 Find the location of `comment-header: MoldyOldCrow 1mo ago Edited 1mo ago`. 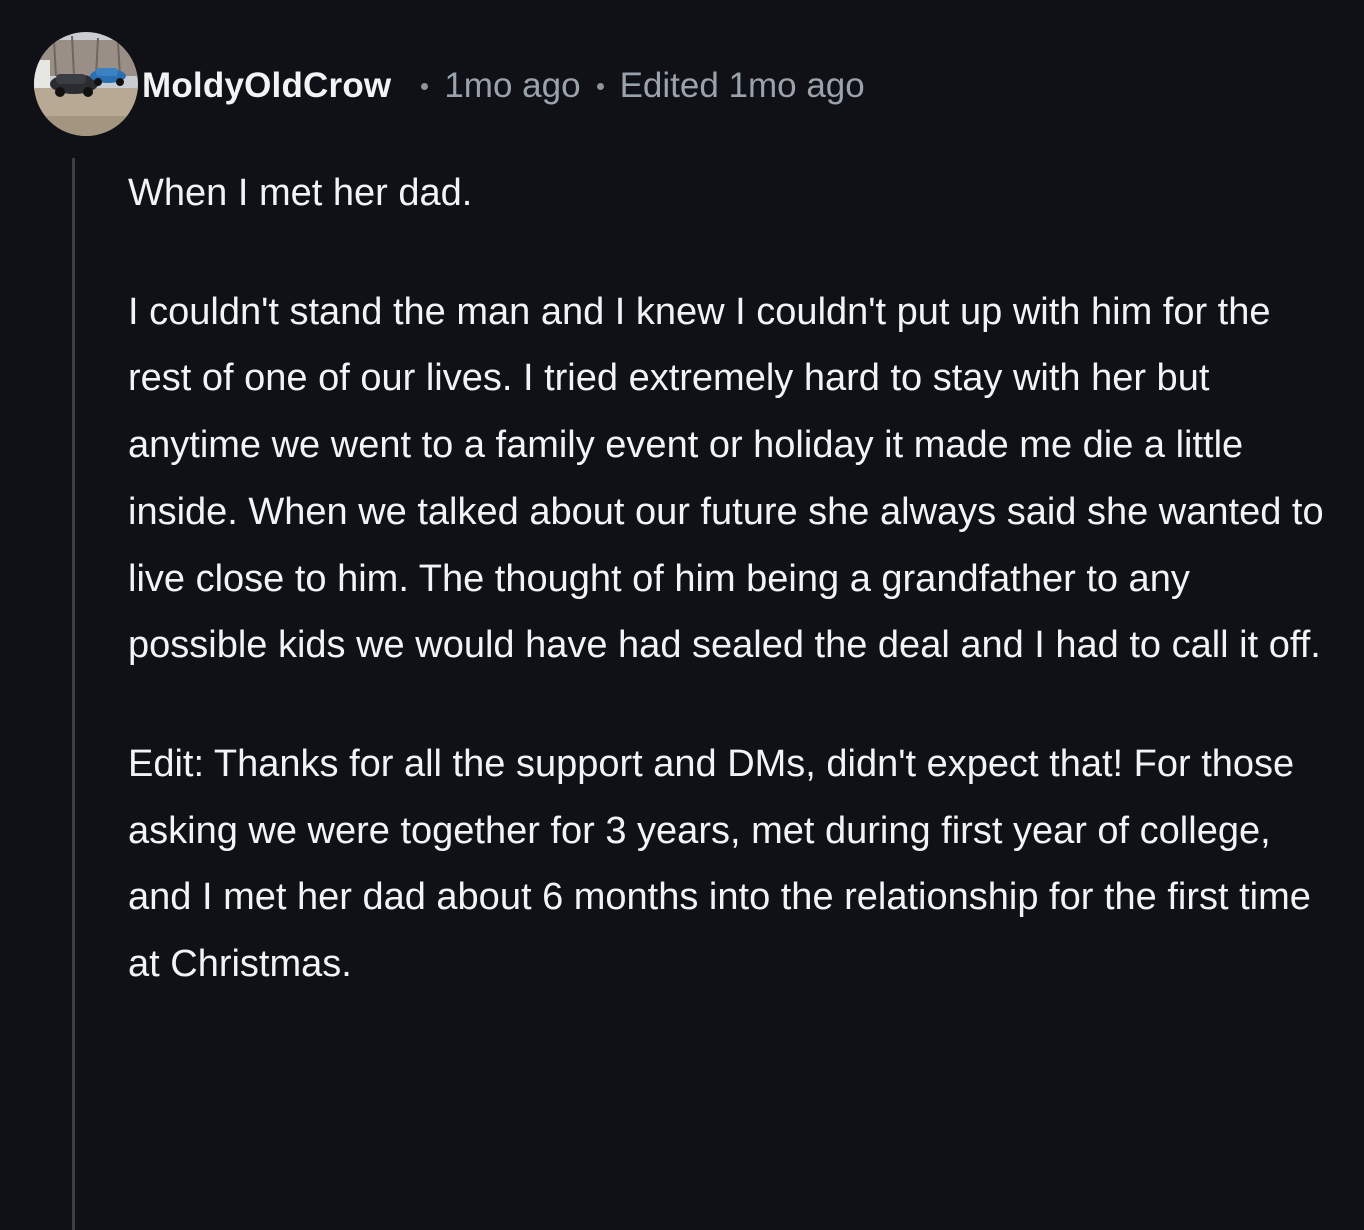

comment-header: MoldyOldCrow 1mo ago Edited 1mo ago is located at coordinates (503, 86).